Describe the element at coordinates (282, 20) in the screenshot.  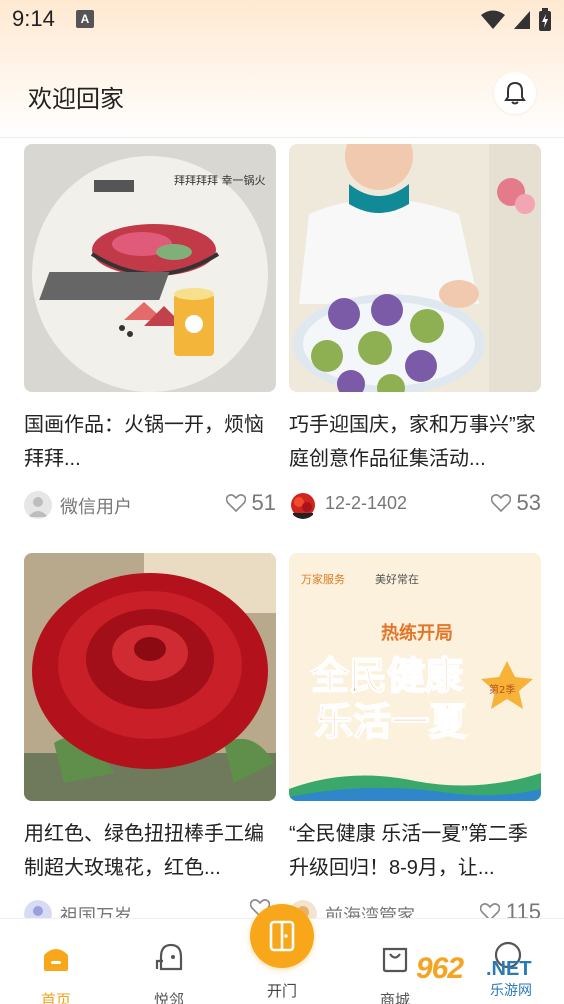
I see `status-bar: 9:14 A` at that location.